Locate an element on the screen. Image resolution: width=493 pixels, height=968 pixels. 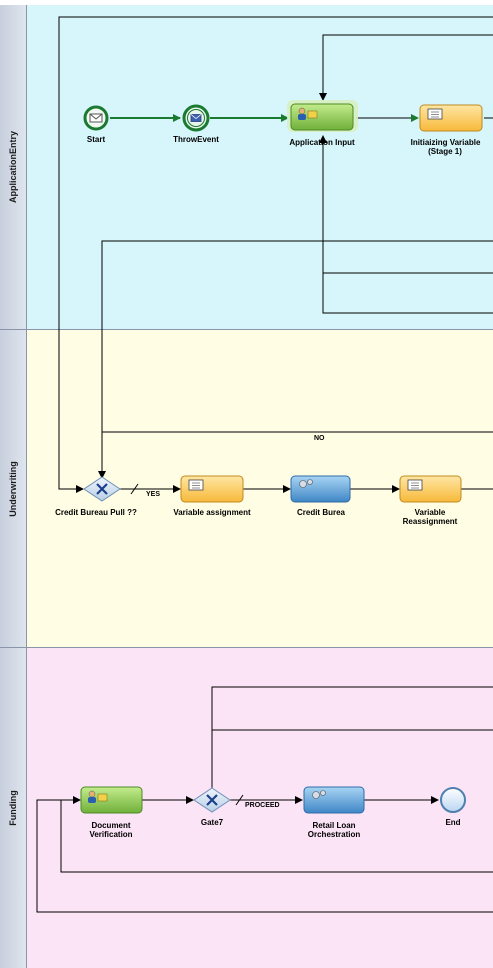
document-verification-label-line2: Verification is located at coordinates (111, 834).